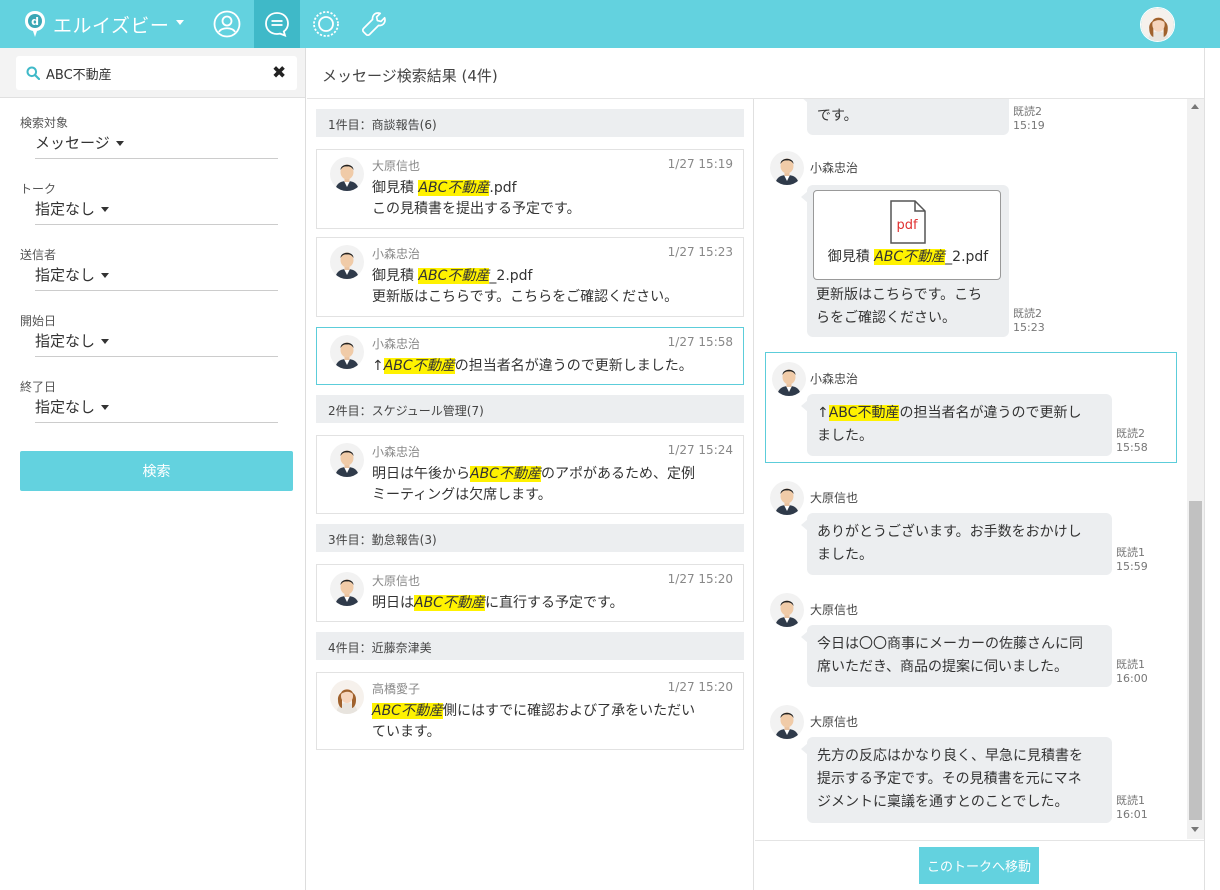 The width and height of the screenshot is (1220, 890). What do you see at coordinates (79, 142) in the screenshot?
I see `filter-target-select: メッセージ` at bounding box center [79, 142].